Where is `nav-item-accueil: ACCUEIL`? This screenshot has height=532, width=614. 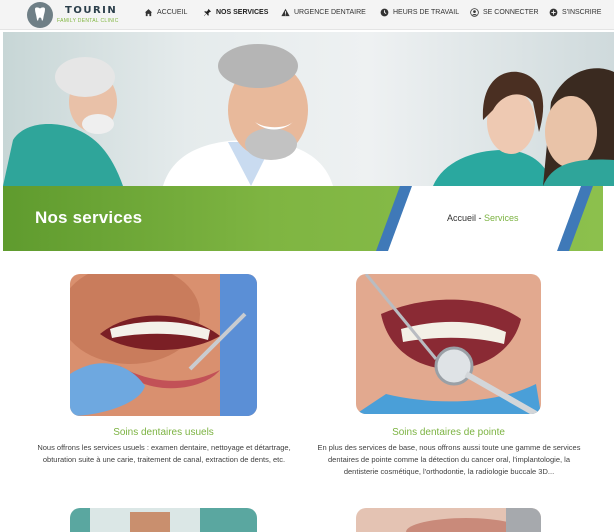
nav-item-accueil: ACCUEIL is located at coordinates (165, 12).